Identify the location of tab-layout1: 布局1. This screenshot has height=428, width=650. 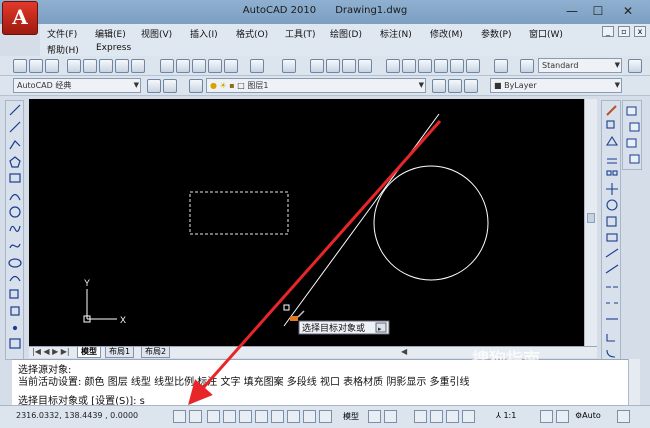
(120, 352).